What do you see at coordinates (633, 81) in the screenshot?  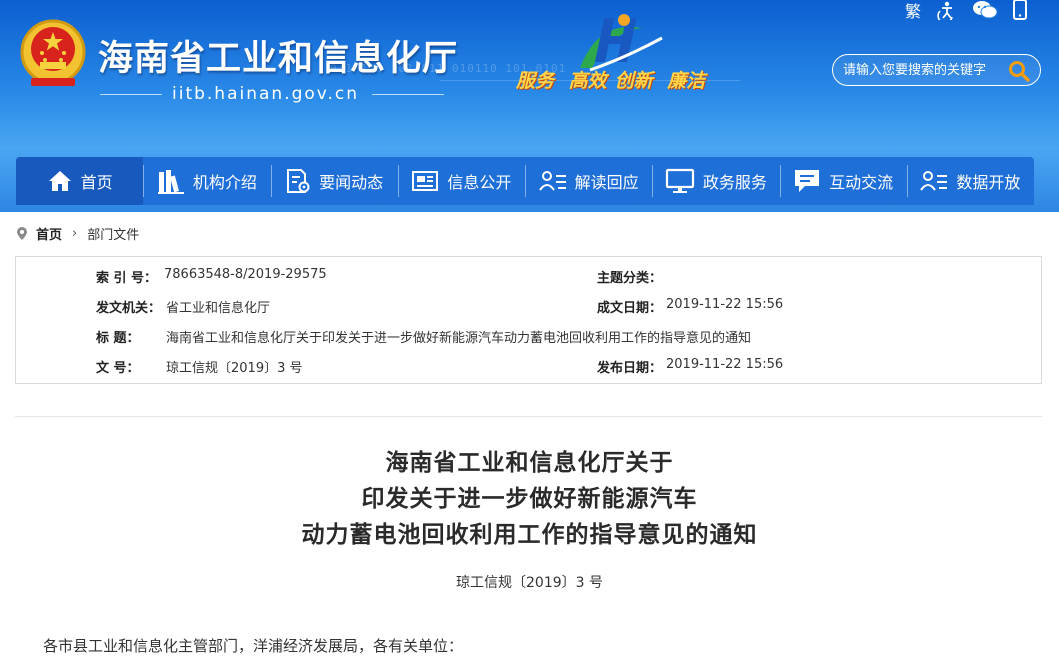 I see `slogan-item: 创新` at bounding box center [633, 81].